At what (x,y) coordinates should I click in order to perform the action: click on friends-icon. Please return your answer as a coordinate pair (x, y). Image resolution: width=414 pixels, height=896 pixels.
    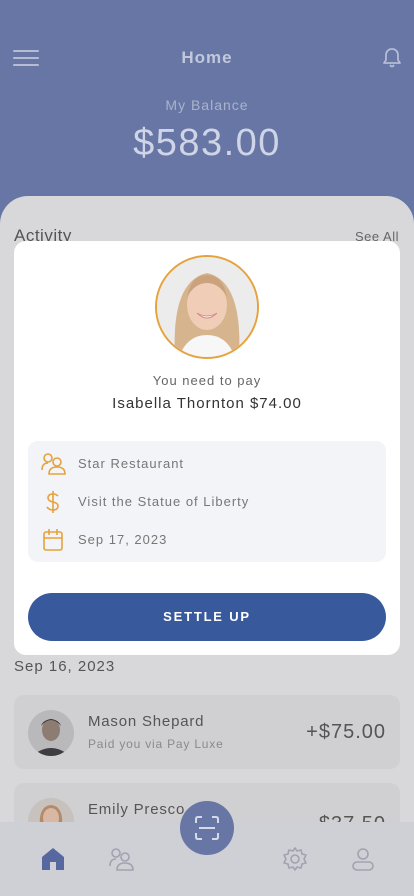
    Looking at the image, I should click on (121, 859).